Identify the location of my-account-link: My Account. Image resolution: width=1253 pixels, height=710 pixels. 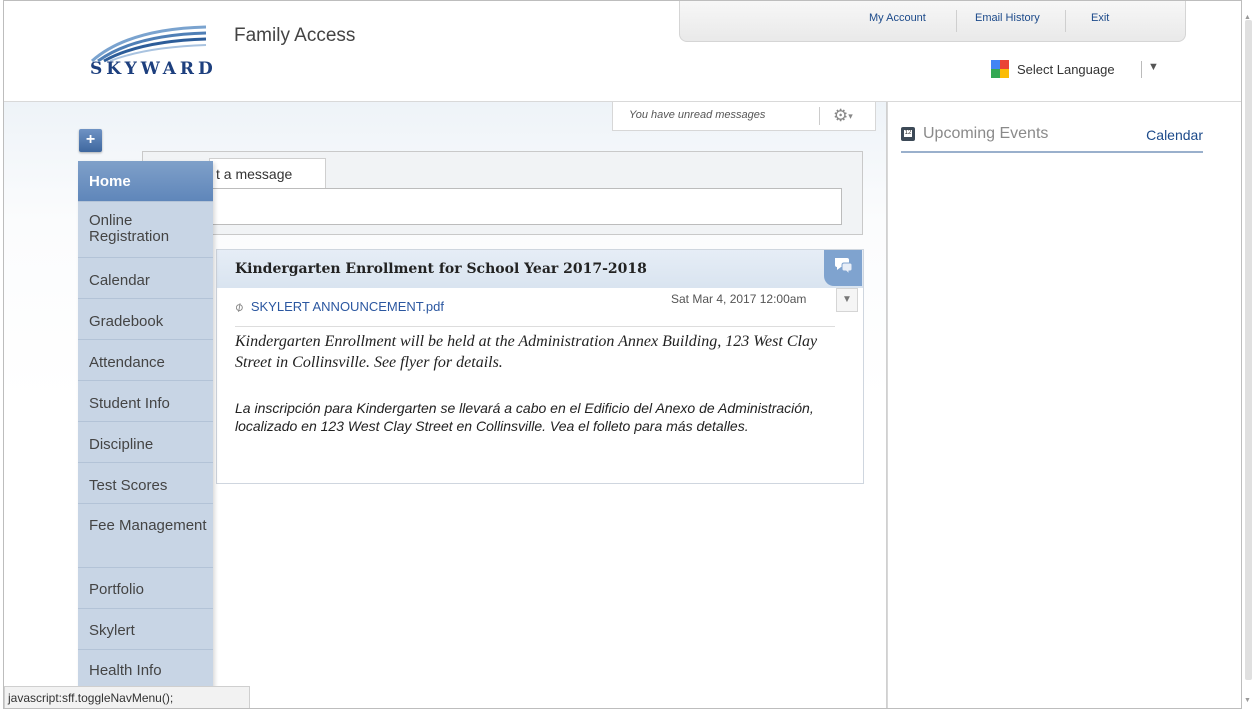
(897, 18).